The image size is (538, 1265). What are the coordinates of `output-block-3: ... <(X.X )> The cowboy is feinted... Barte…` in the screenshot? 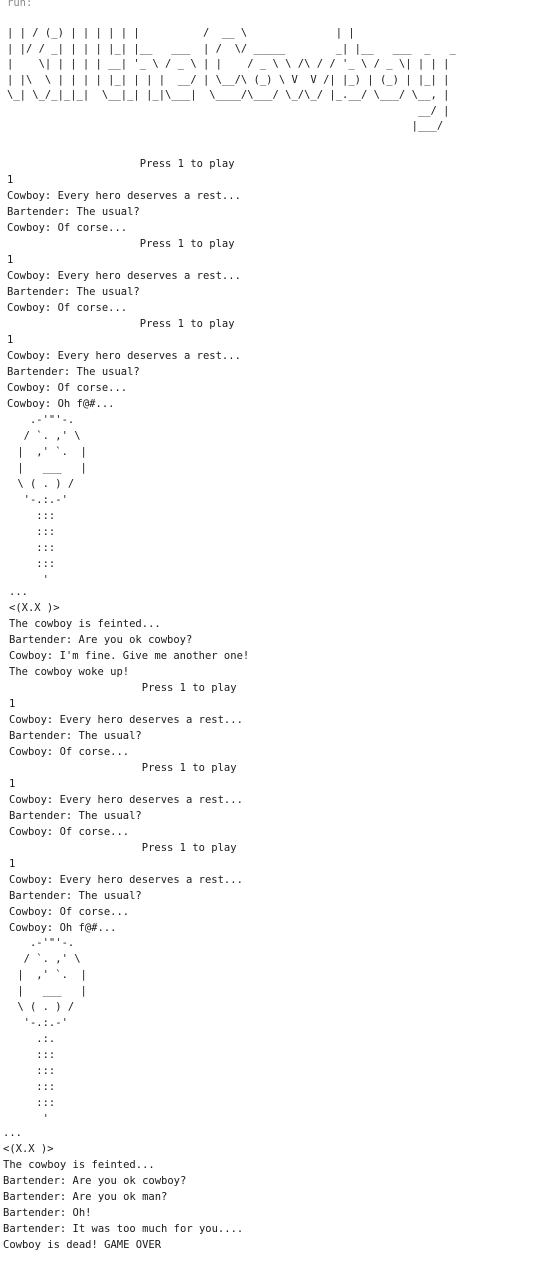 It's located at (123, 1189).